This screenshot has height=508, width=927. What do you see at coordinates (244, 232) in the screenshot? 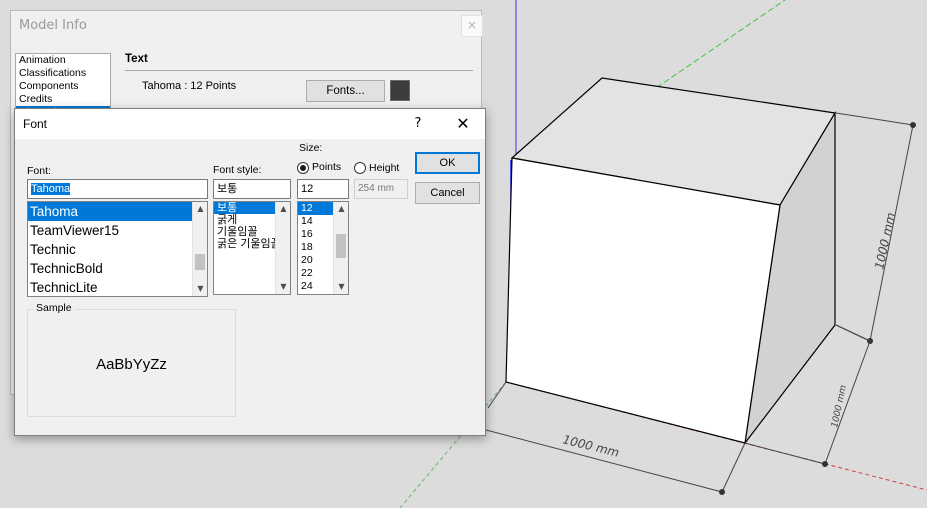
I see `style-list-item: 기울임꼴` at bounding box center [244, 232].